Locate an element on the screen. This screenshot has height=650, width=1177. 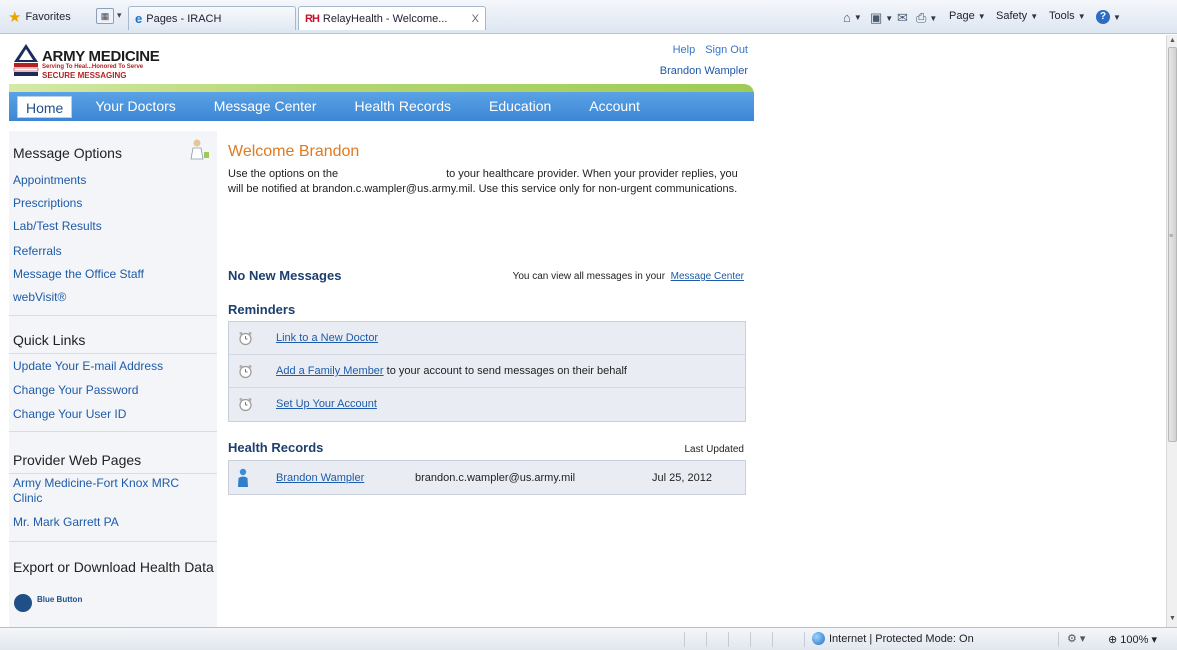
scroll-down-icon: ▼ is located at coordinates (1172, 618).